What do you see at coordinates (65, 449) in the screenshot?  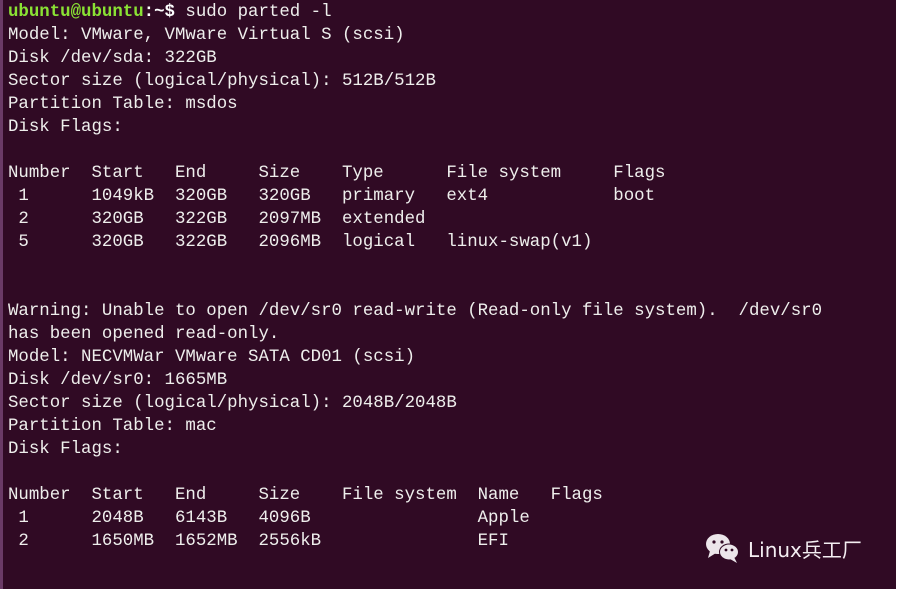 I see `disk2-disk-flags: Disk Flags:` at bounding box center [65, 449].